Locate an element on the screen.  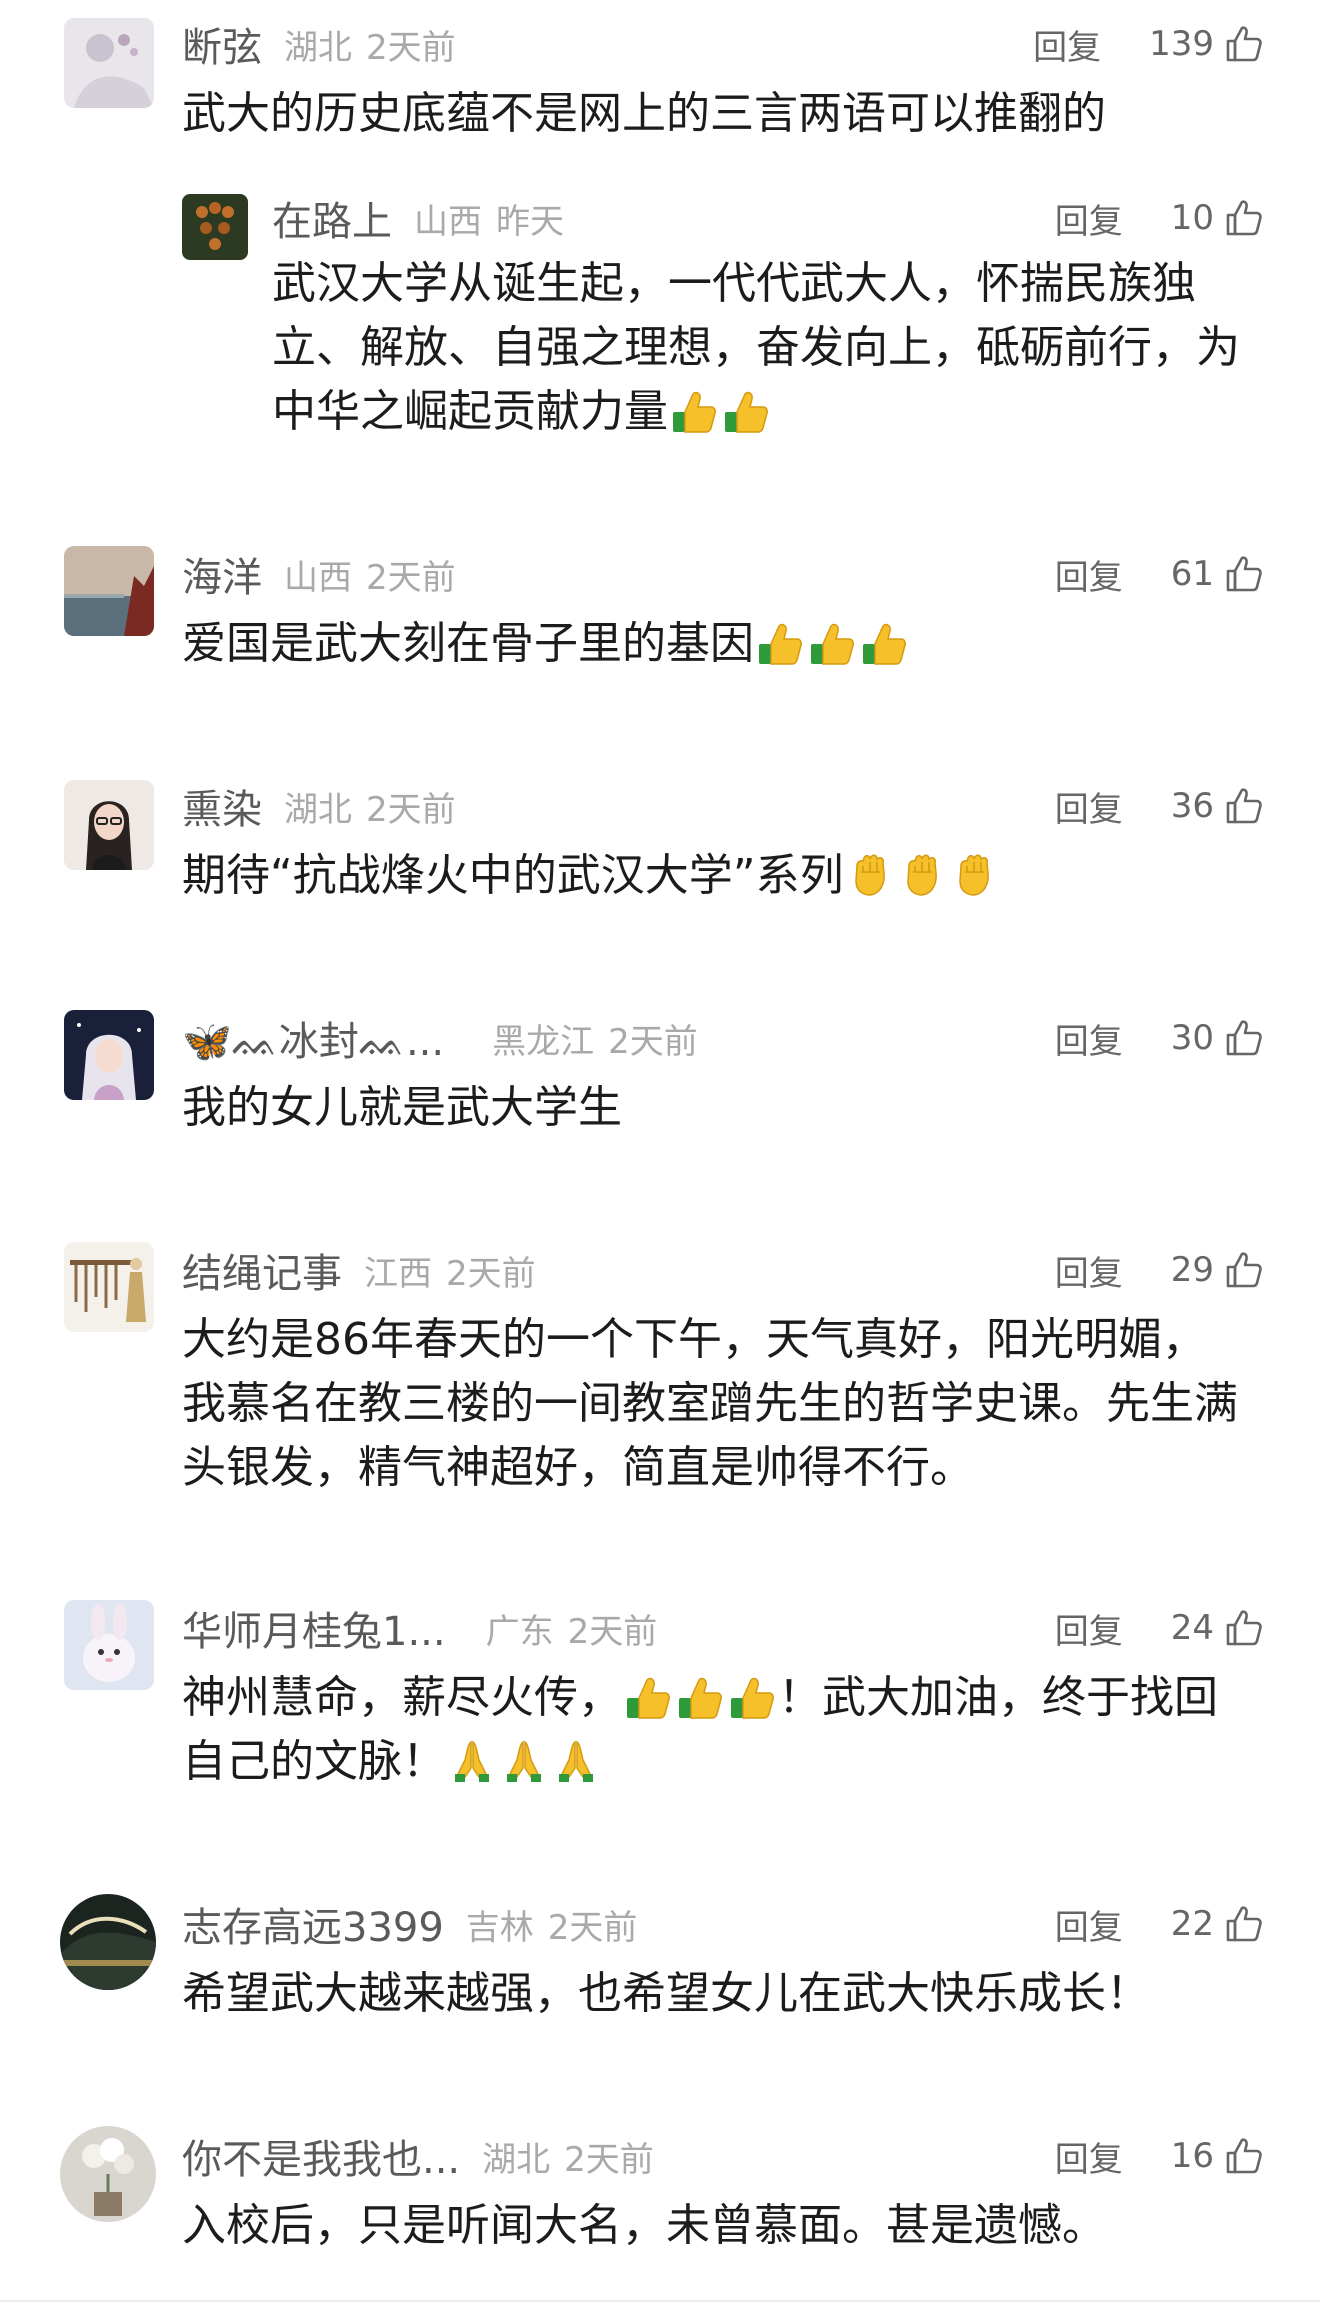
comment-text: 神州慧命，薪尽火传， ！武大加油，终于找回 自己的文脉！ is located at coordinates (722, 1730).